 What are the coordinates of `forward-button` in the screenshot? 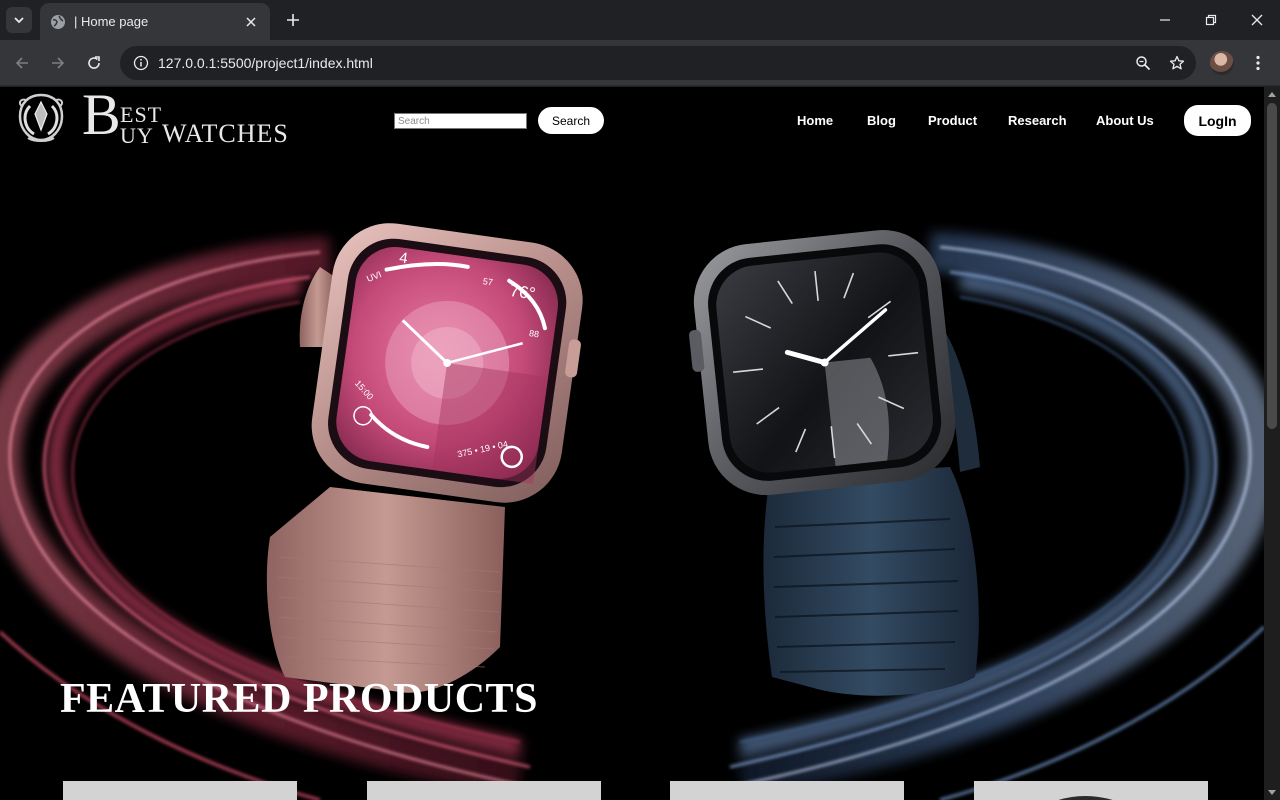 It's located at (58, 63).